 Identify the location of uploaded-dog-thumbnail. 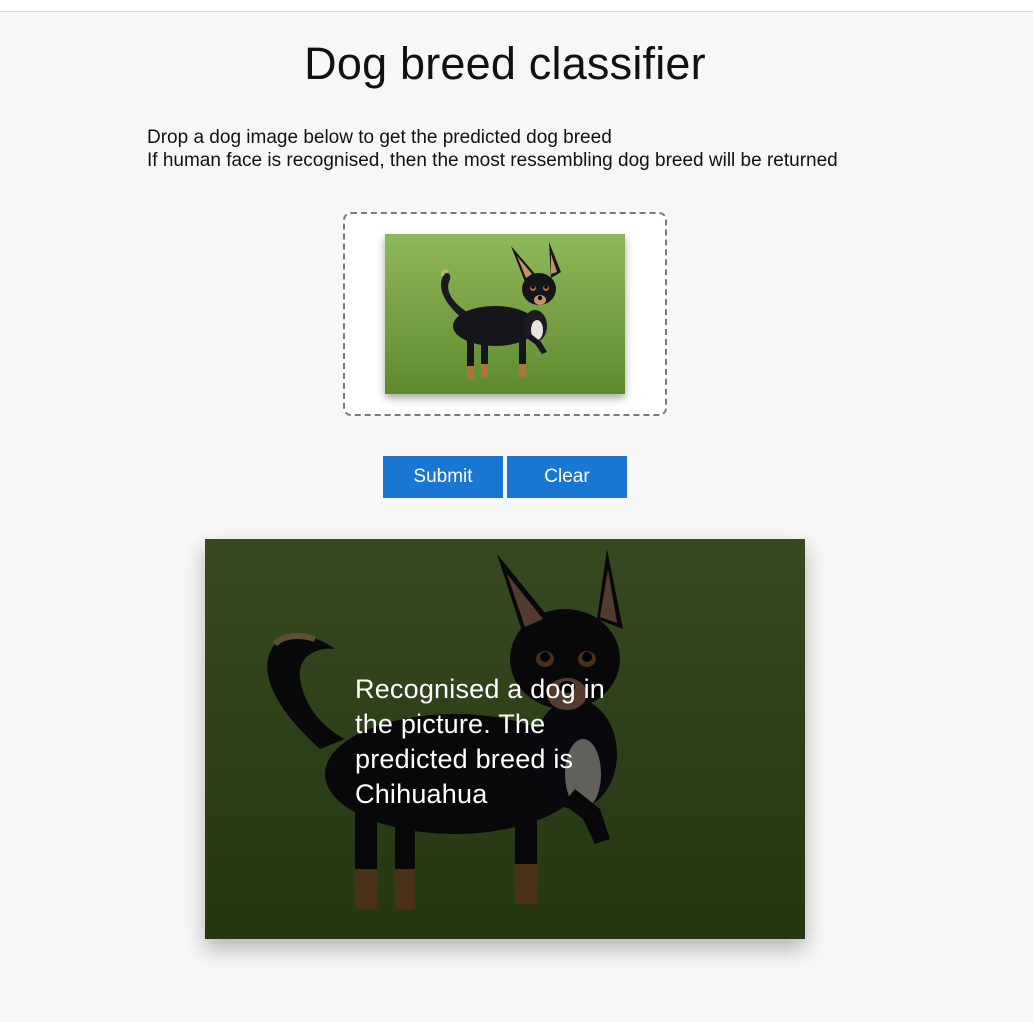
(505, 314).